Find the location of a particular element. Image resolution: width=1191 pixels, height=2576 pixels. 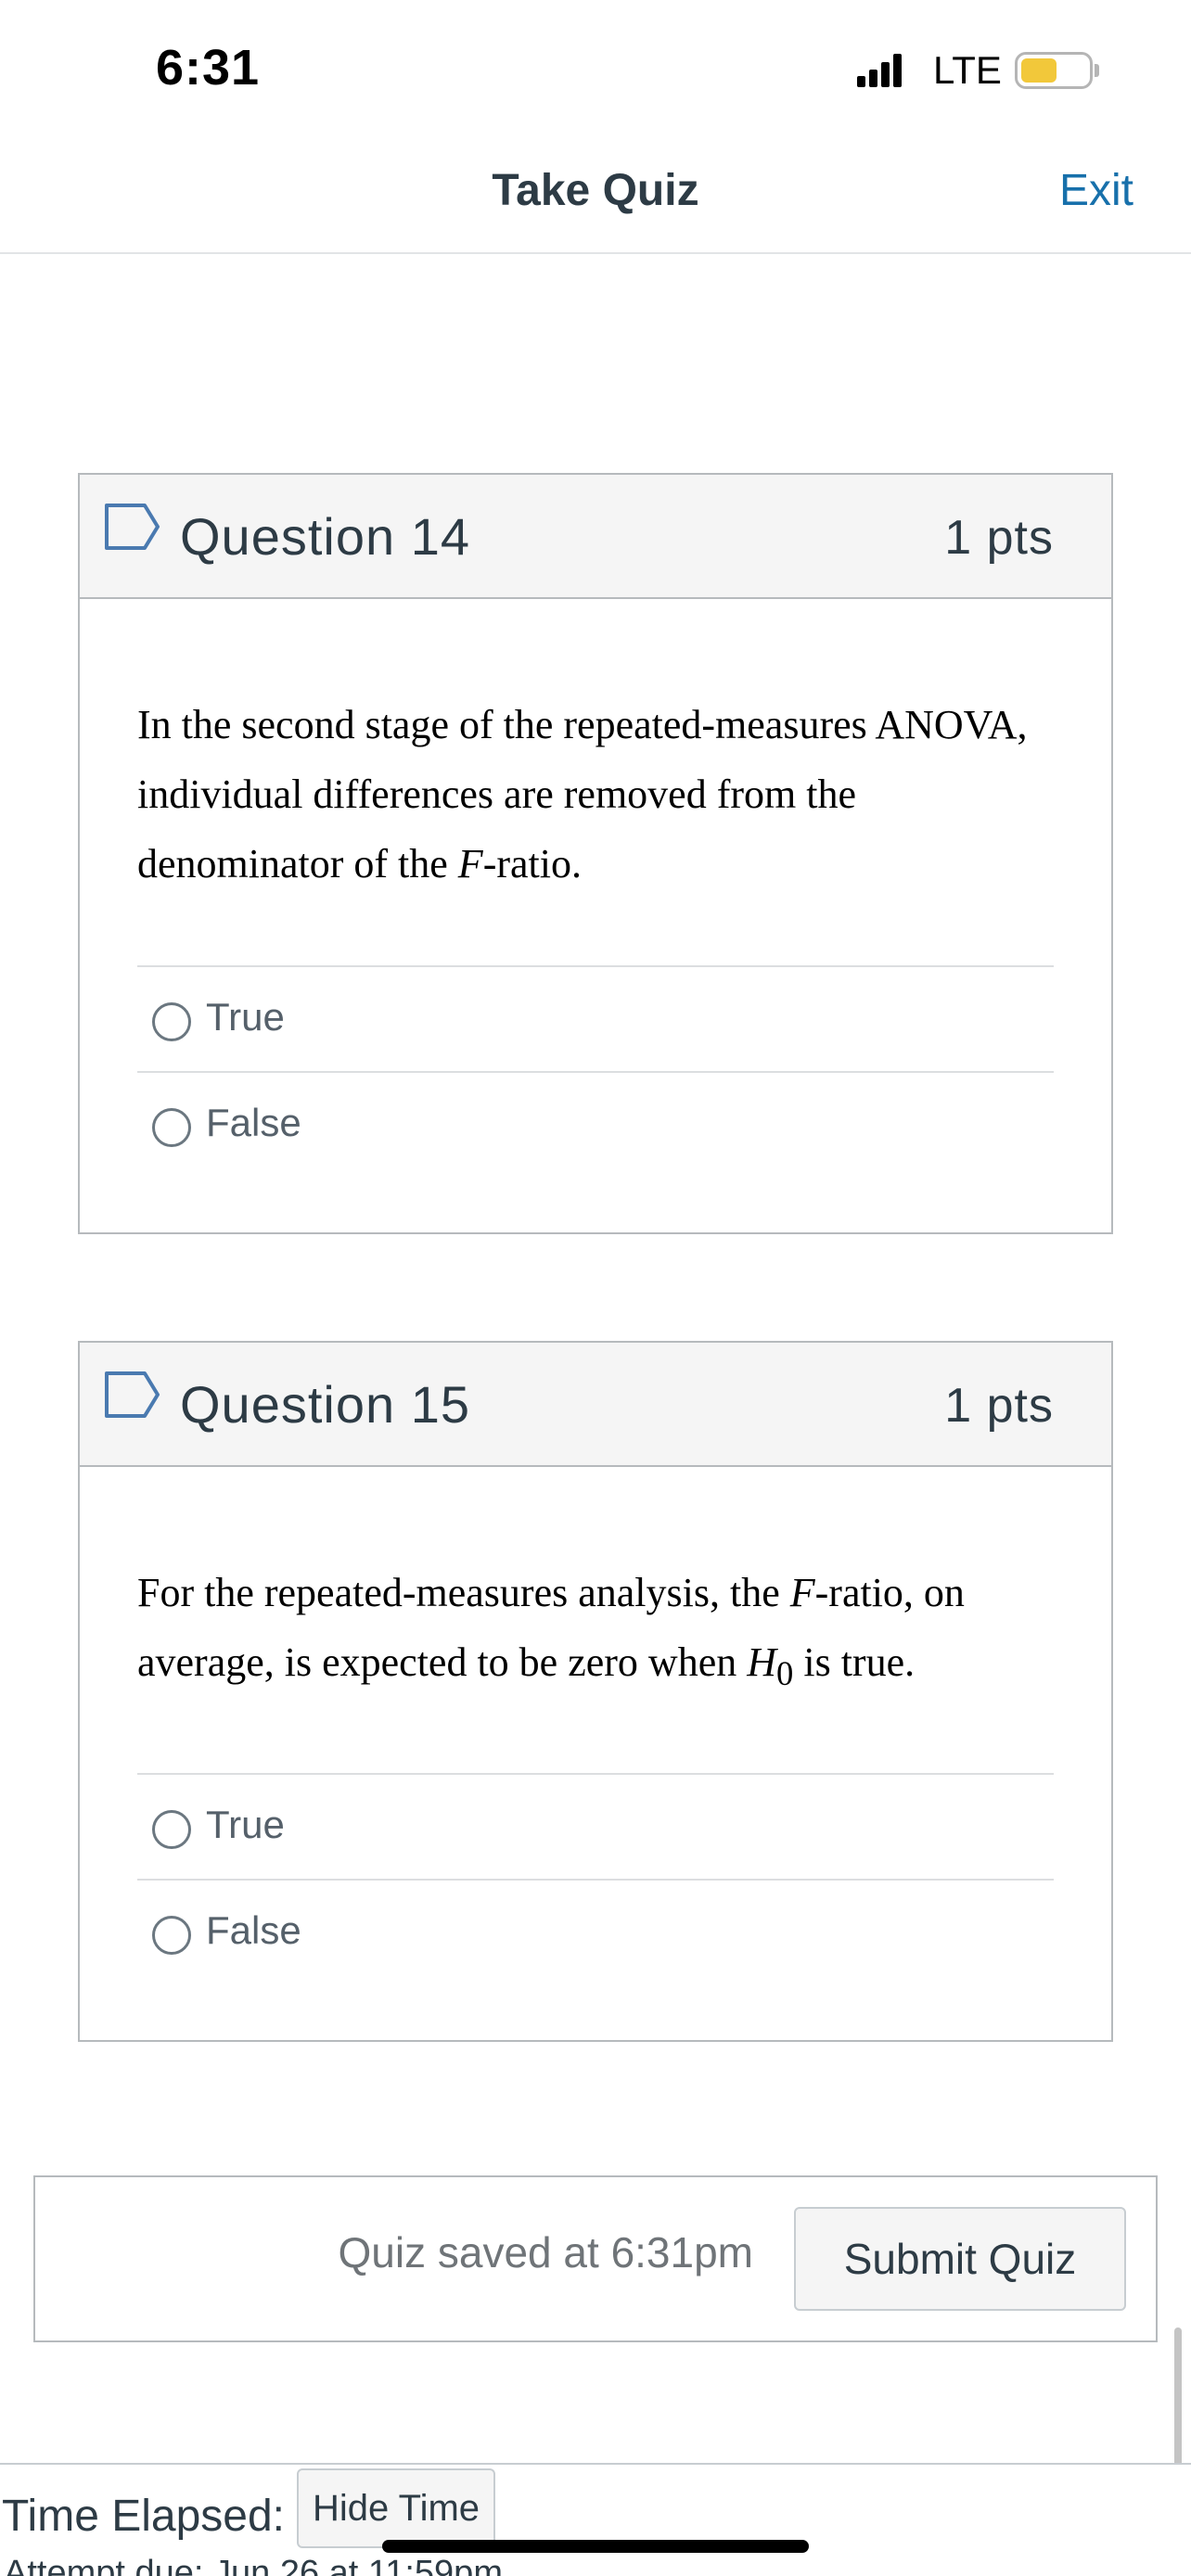

question-header: Question 14 1 pts is located at coordinates (595, 537).